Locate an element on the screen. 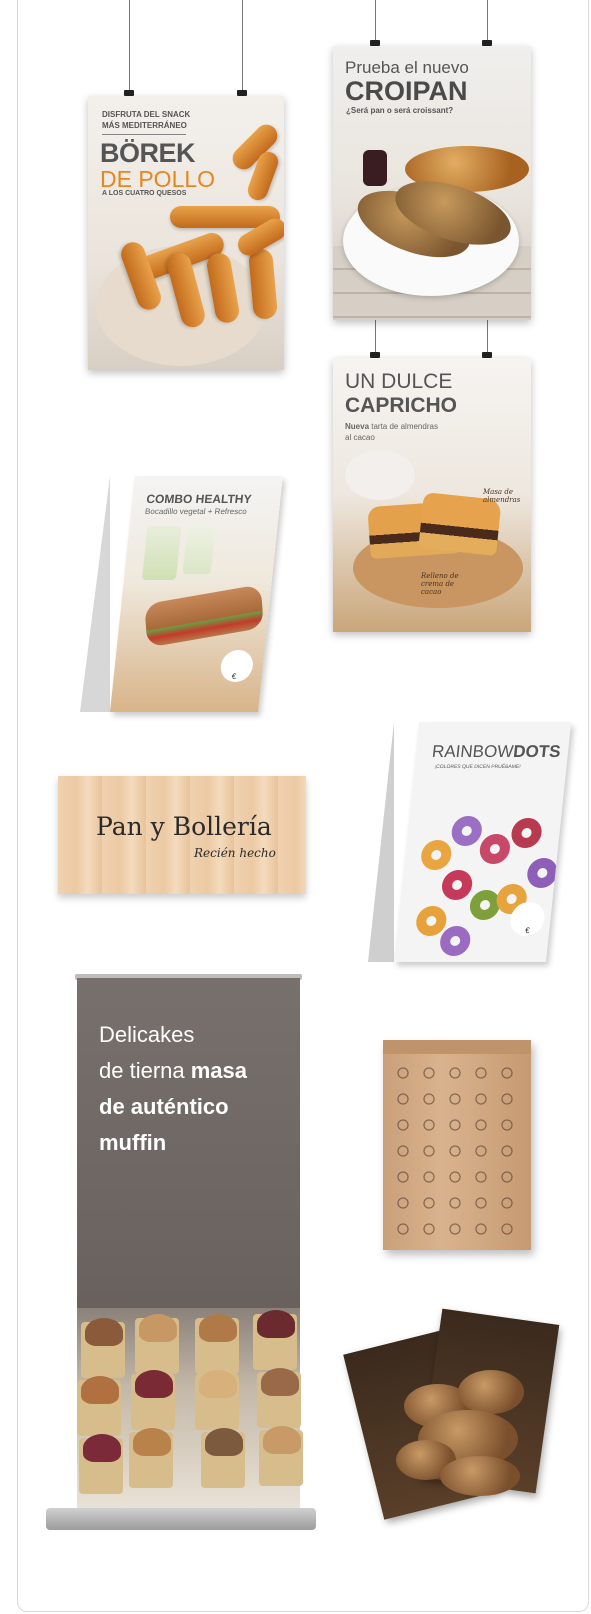  combo-subtitle: Bocadillo vegetal + Refresco is located at coordinates (196, 511).